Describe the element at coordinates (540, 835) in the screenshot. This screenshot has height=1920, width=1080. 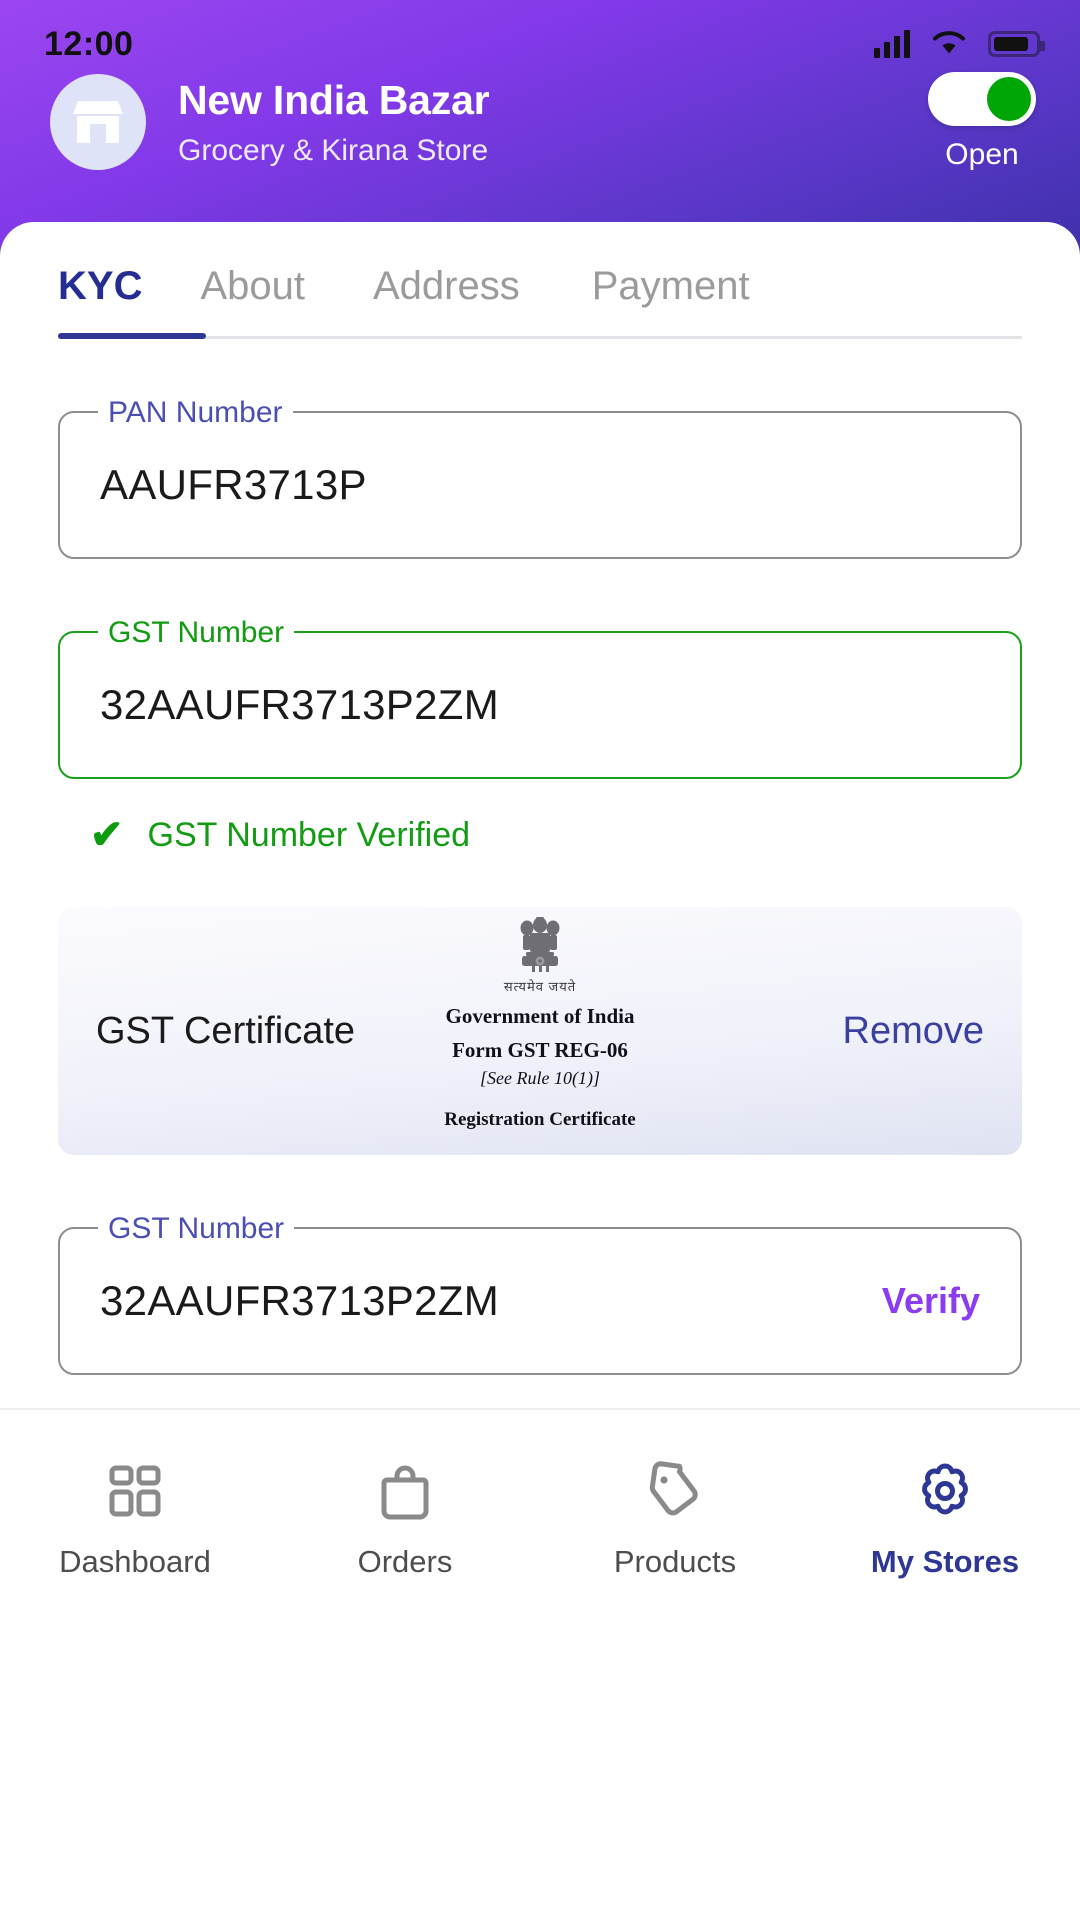
I see `gst-verified-status: ✔ GST Number Verified` at that location.